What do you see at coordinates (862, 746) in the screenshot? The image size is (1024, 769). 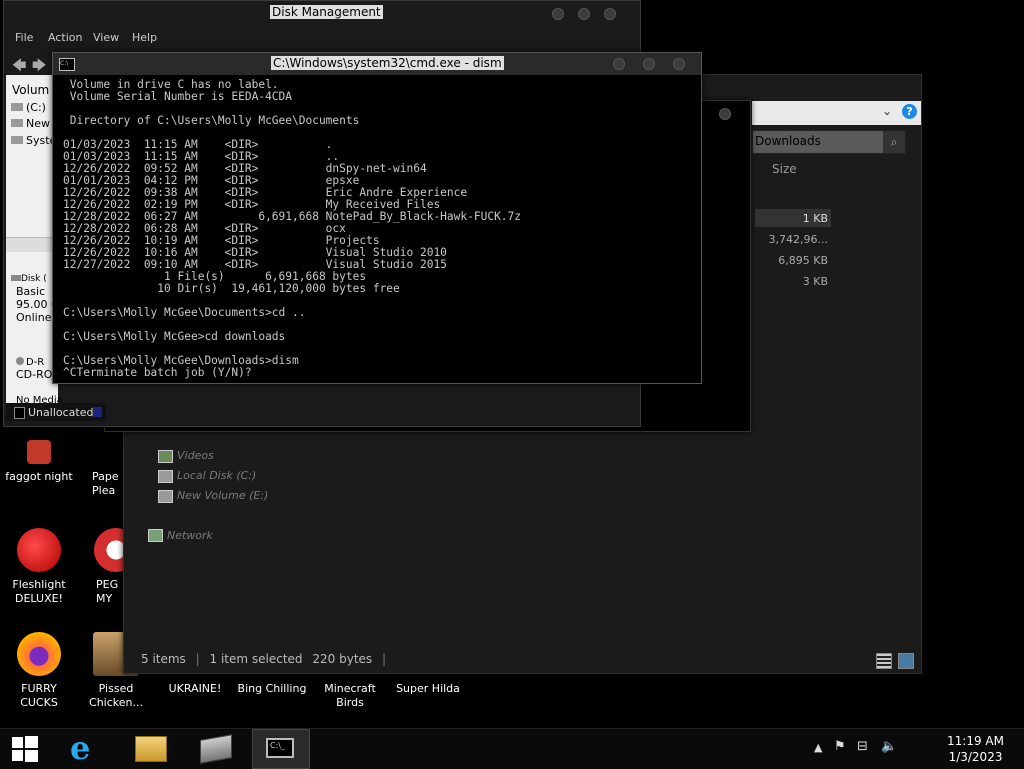 I see `network-status-icon: ⊟` at bounding box center [862, 746].